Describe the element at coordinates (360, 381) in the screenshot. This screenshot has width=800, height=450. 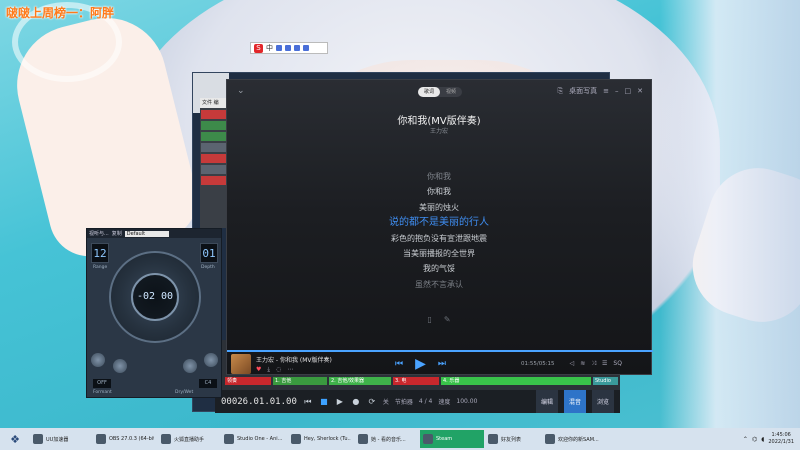
I see `daw-track: 2. 吉他/效果器` at that location.